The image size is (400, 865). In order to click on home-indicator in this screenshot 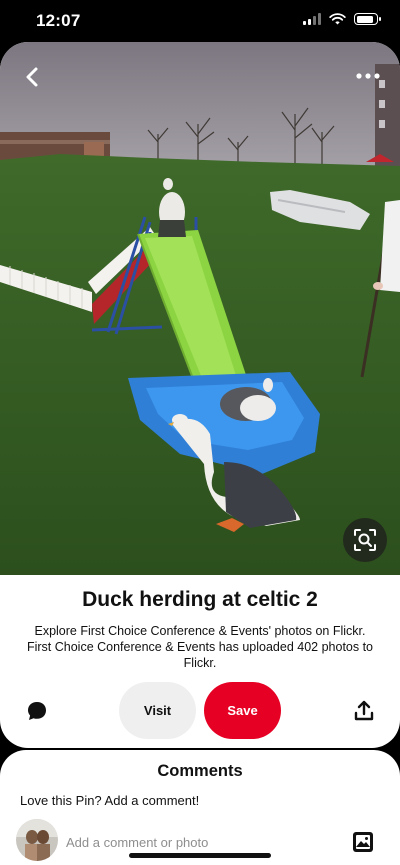, I will do `click(200, 855)`.